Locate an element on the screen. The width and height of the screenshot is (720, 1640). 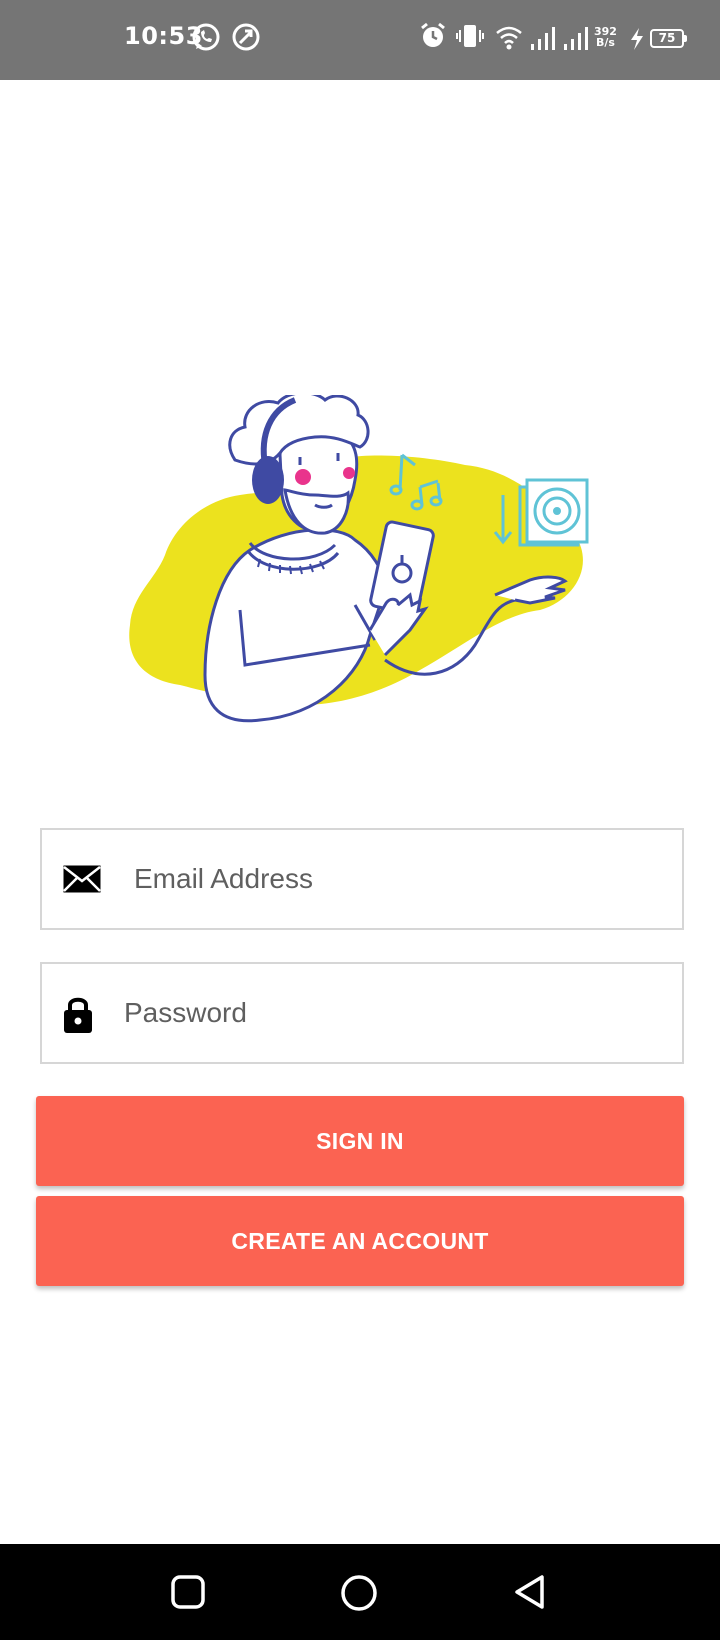
whatsapp-icon is located at coordinates (206, 39).